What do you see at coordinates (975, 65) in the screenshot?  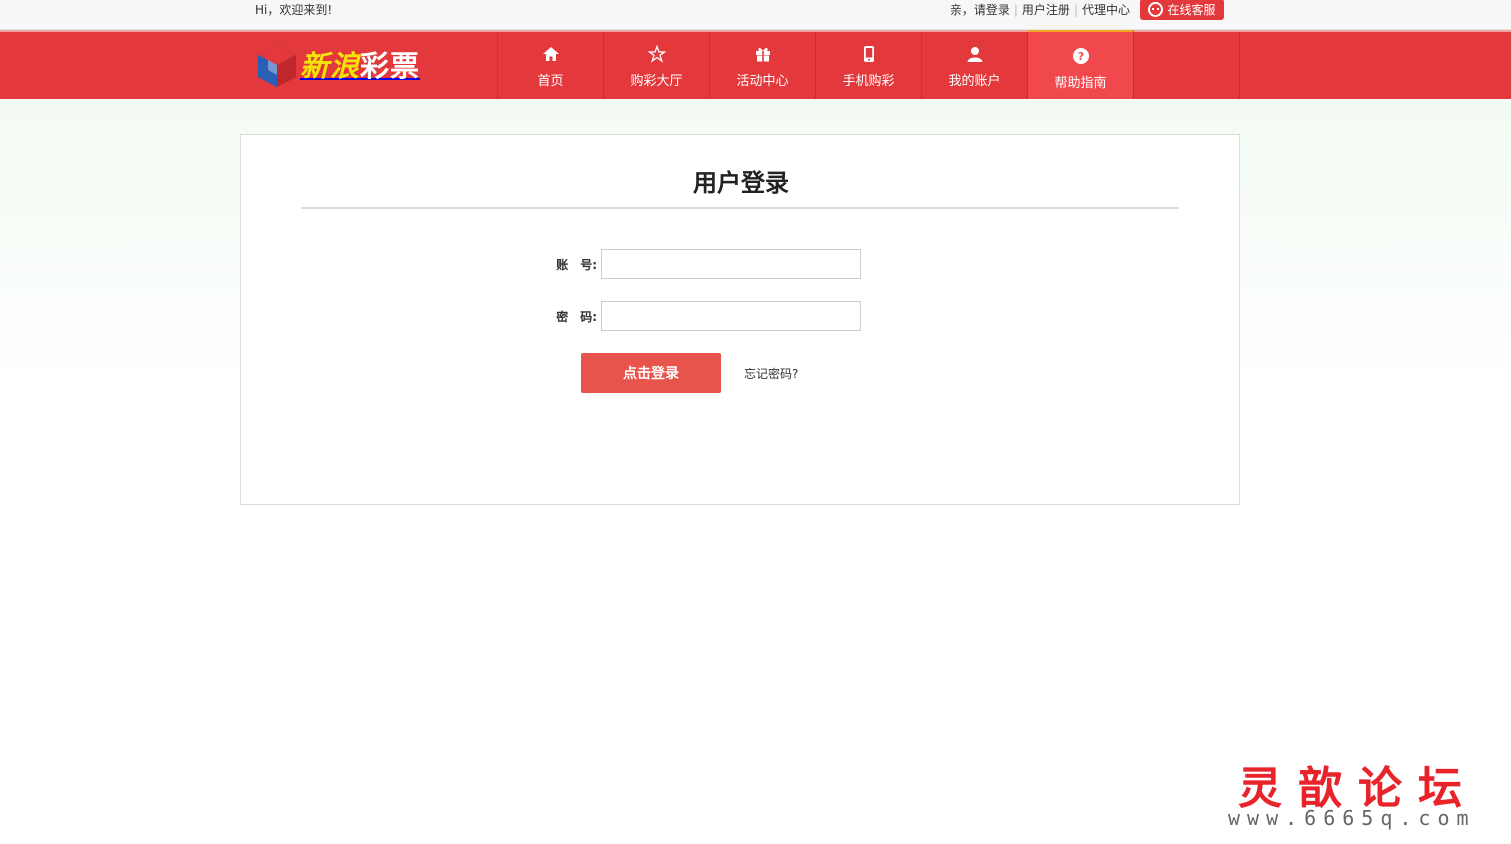 I see `nav-item-my-account: 我的账户` at bounding box center [975, 65].